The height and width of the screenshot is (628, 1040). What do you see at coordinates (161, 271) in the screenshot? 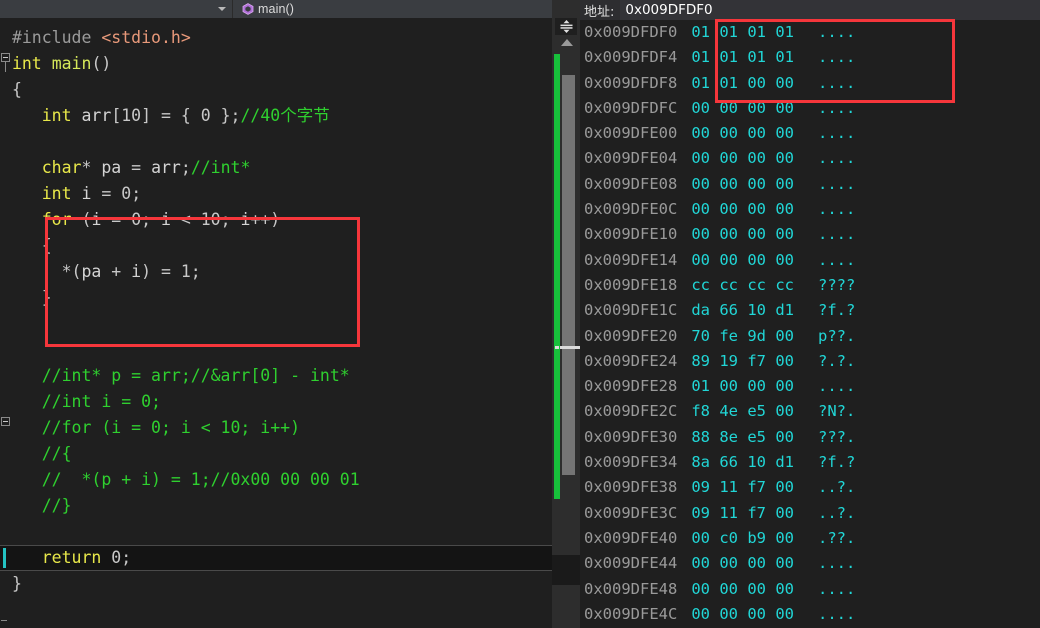
I see `code-token: ) =` at bounding box center [161, 271].